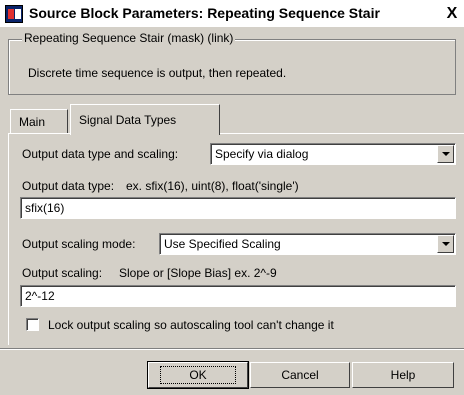 The image size is (464, 395). I want to click on data-type-scaling-select: Specify via dialog, so click(333, 154).